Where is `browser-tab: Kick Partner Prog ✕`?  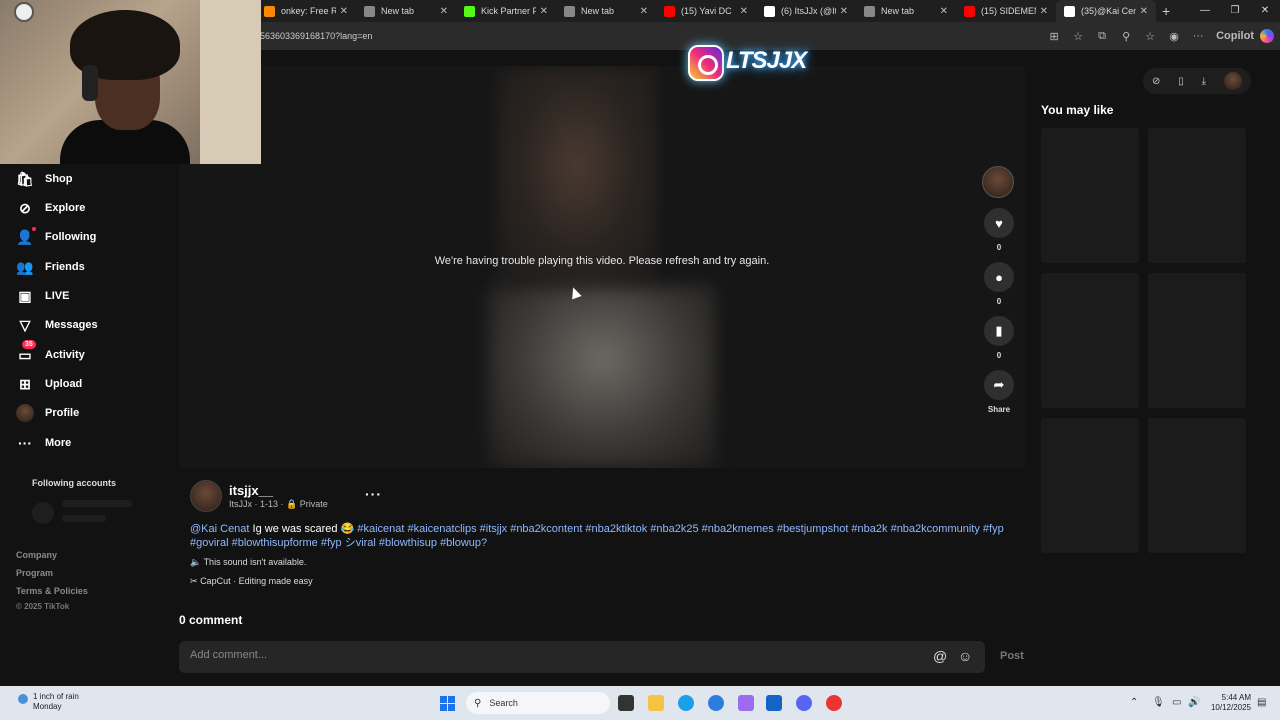 browser-tab: Kick Partner Prog ✕ is located at coordinates (506, 11).